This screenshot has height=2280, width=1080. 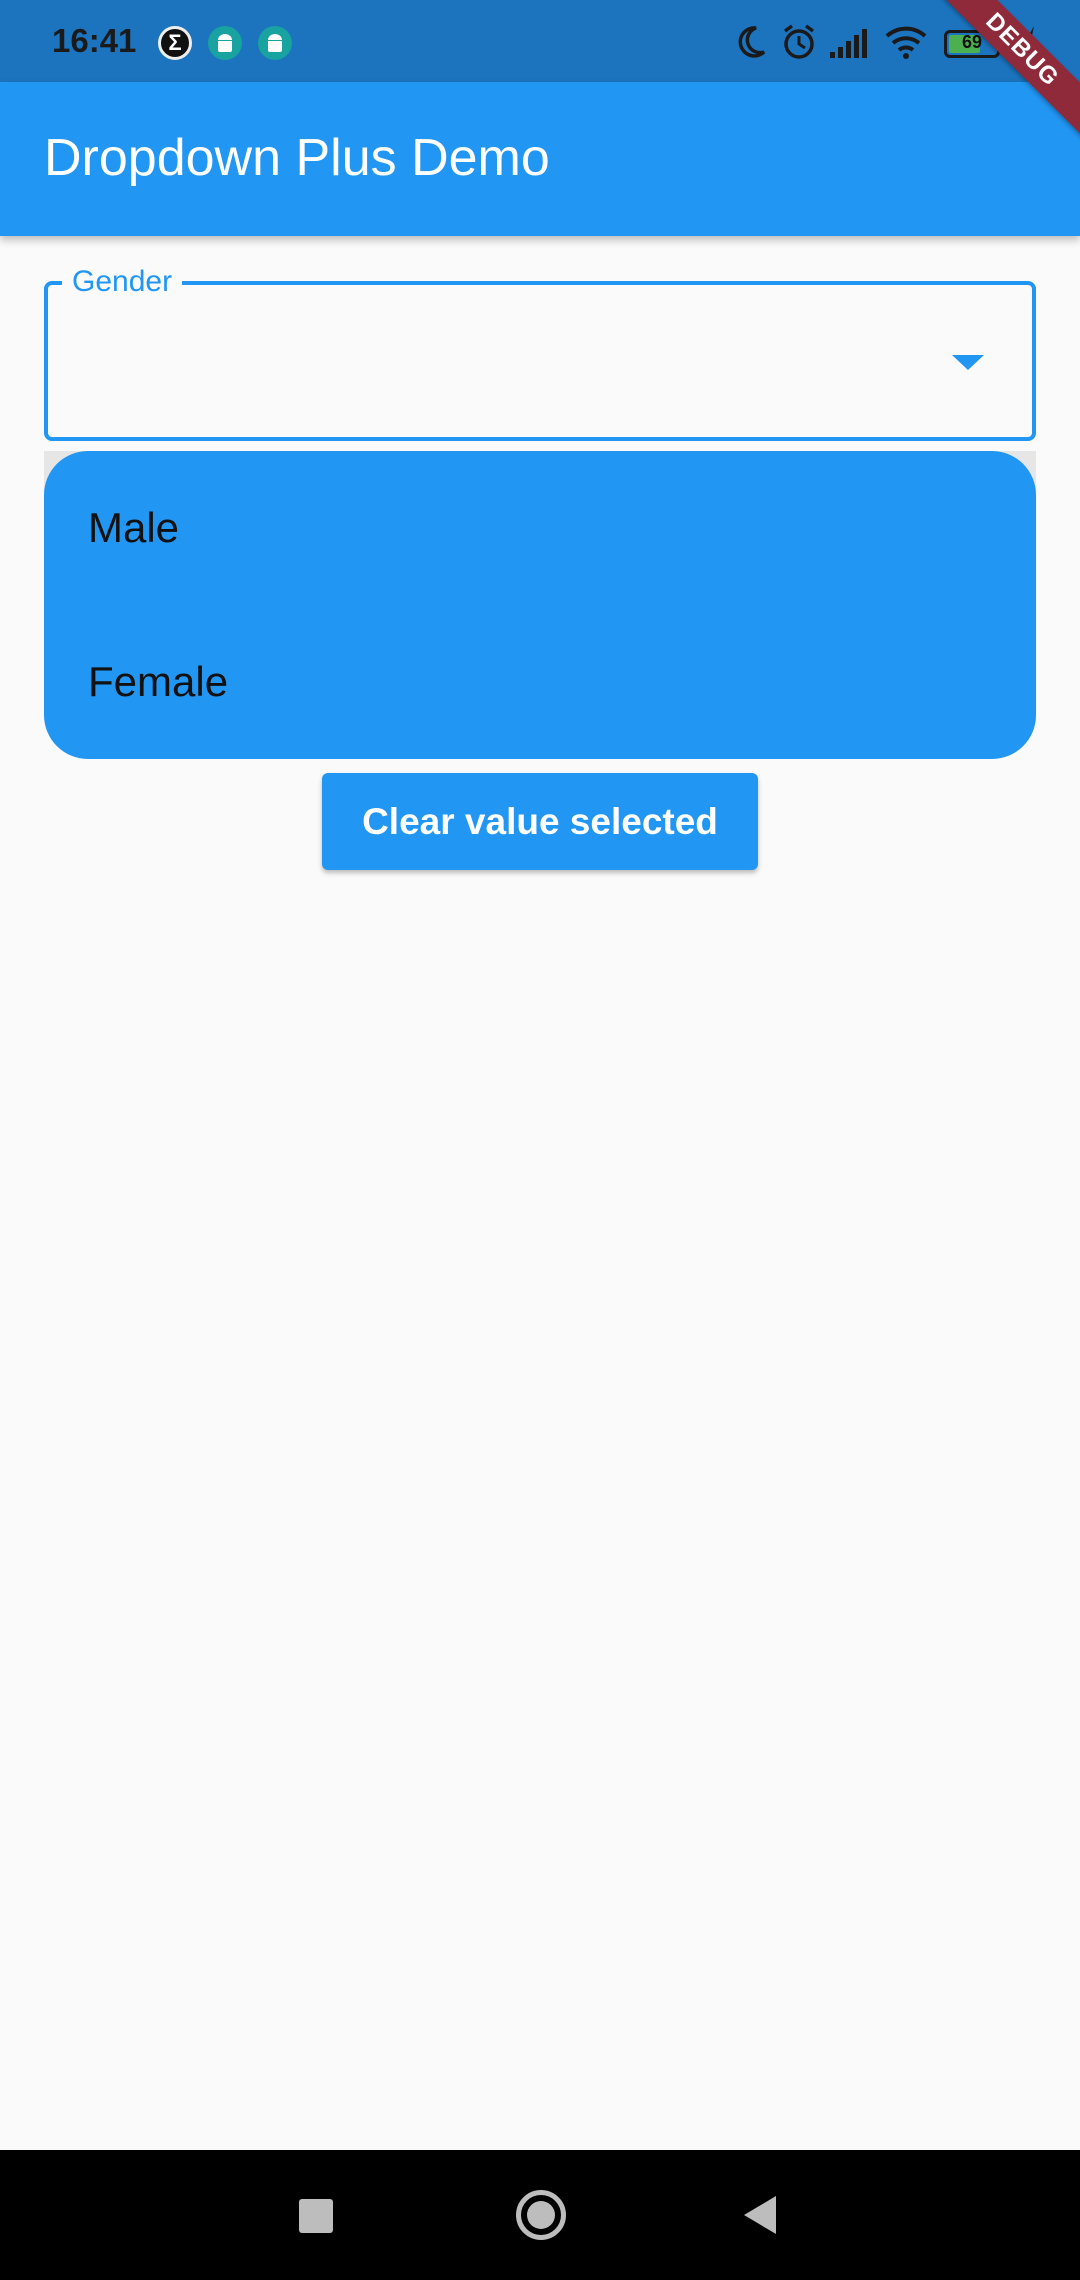 What do you see at coordinates (799, 41) in the screenshot?
I see `alarm-icon` at bounding box center [799, 41].